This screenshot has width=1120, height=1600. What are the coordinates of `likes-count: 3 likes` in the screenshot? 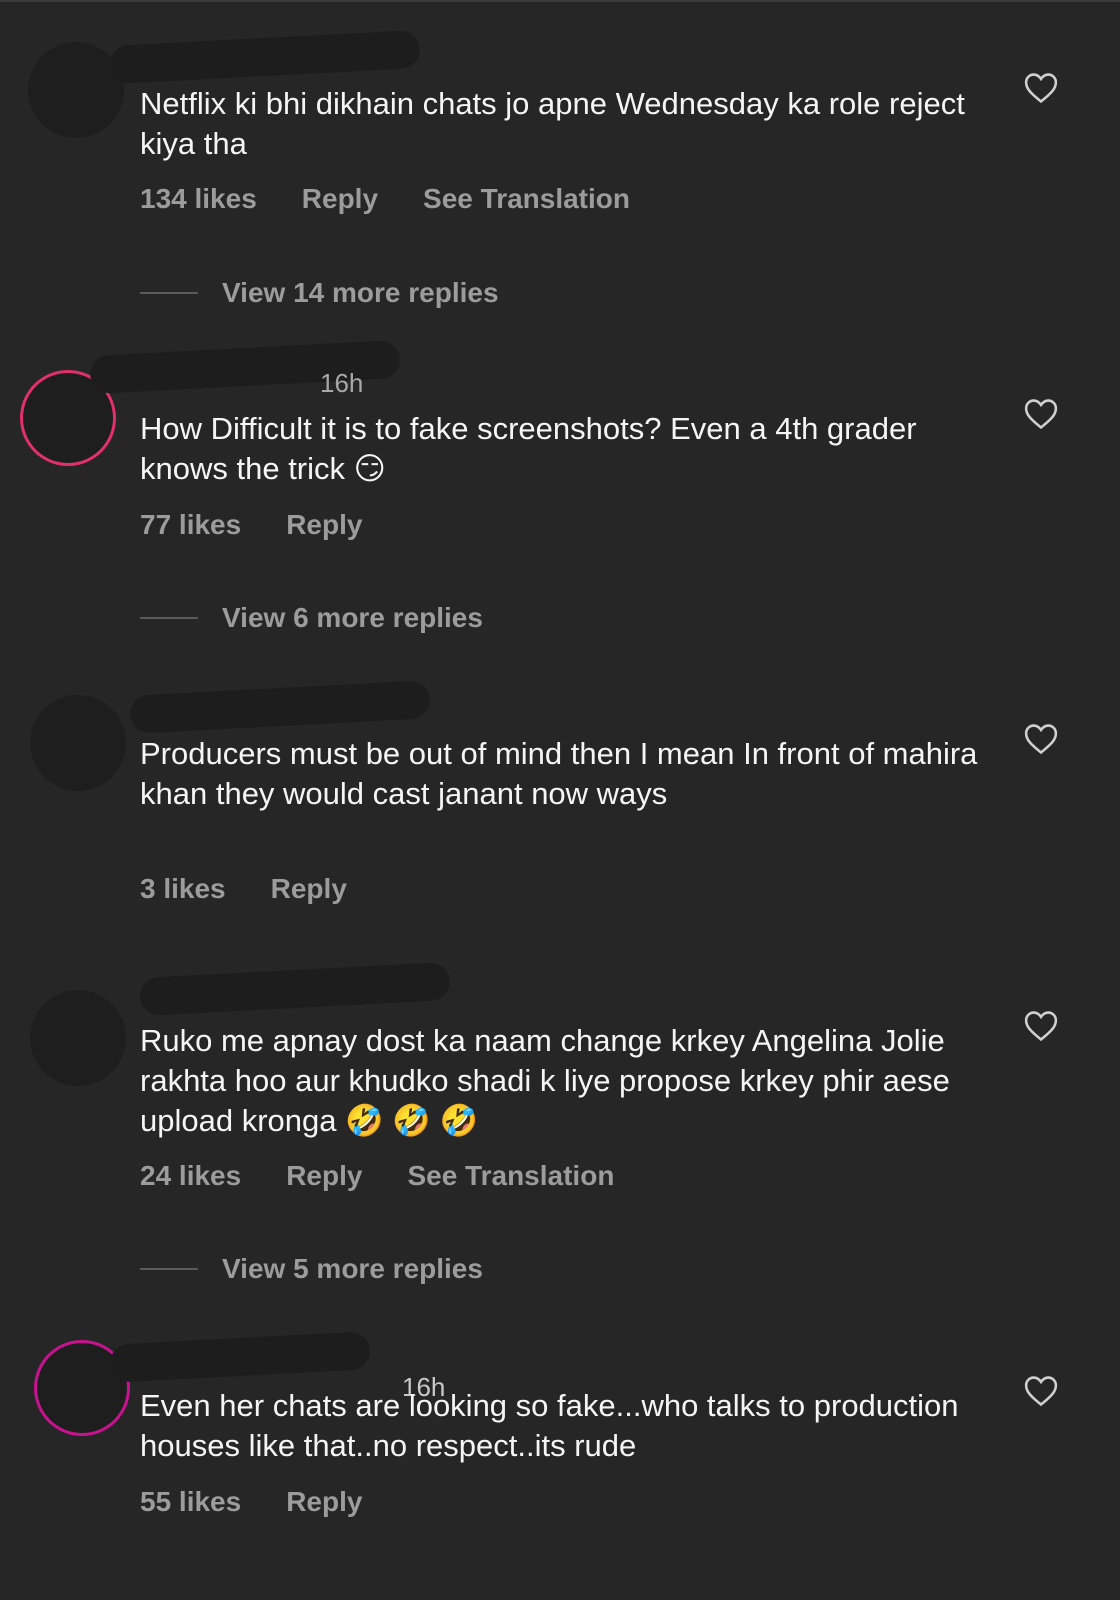 It's located at (183, 889).